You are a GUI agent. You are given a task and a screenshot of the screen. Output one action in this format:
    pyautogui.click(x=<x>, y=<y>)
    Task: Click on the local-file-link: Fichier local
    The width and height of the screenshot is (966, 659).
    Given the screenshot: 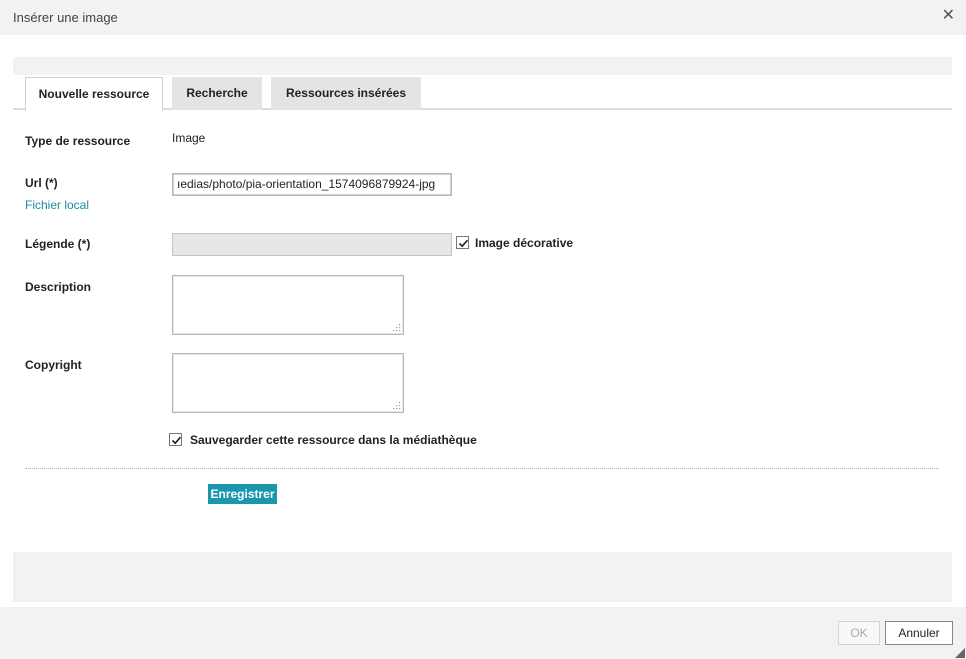 What is the action you would take?
    pyautogui.click(x=57, y=205)
    